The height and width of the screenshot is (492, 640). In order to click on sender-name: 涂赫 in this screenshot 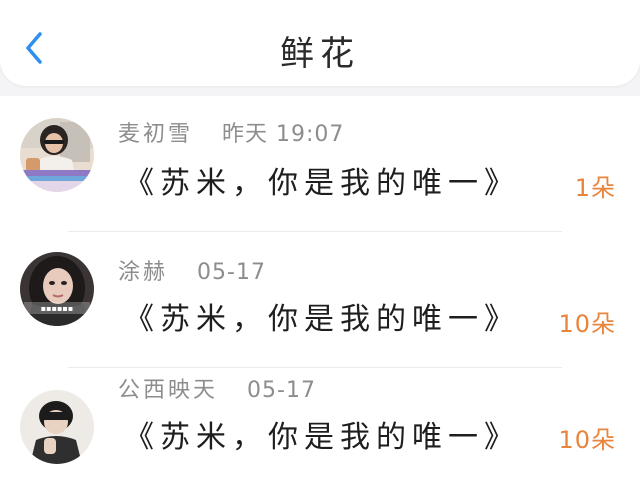, I will do `click(143, 272)`.